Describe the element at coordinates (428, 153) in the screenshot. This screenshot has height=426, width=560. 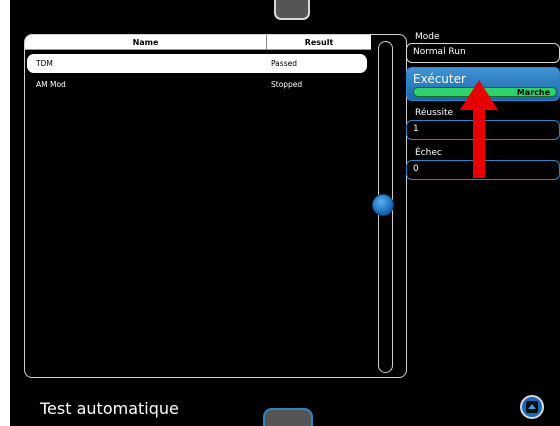
I see `failure-label: Échec` at that location.